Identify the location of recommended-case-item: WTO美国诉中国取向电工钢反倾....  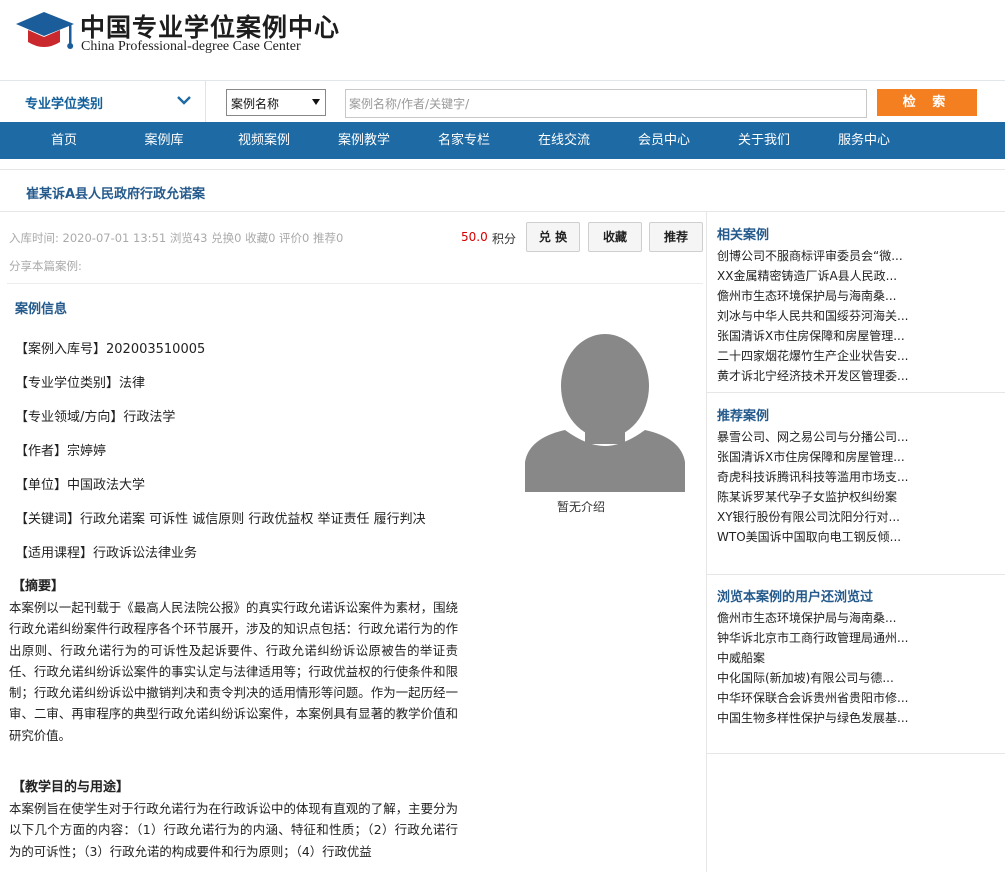
(822, 537).